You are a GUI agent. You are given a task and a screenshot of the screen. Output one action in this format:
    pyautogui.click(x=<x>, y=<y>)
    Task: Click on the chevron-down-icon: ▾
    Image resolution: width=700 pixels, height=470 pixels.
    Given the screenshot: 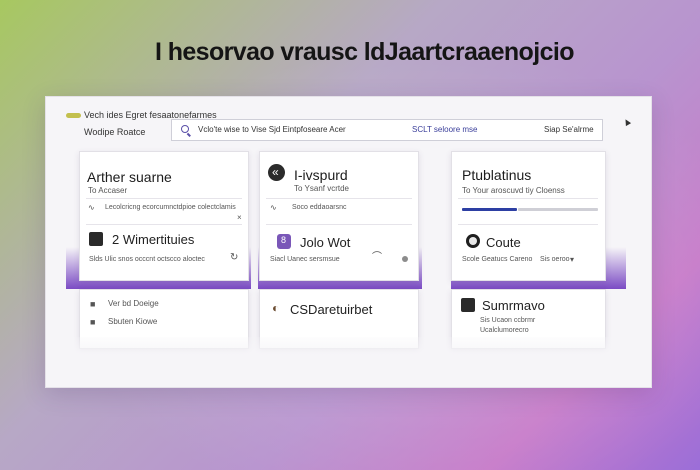 What is the action you would take?
    pyautogui.click(x=572, y=260)
    